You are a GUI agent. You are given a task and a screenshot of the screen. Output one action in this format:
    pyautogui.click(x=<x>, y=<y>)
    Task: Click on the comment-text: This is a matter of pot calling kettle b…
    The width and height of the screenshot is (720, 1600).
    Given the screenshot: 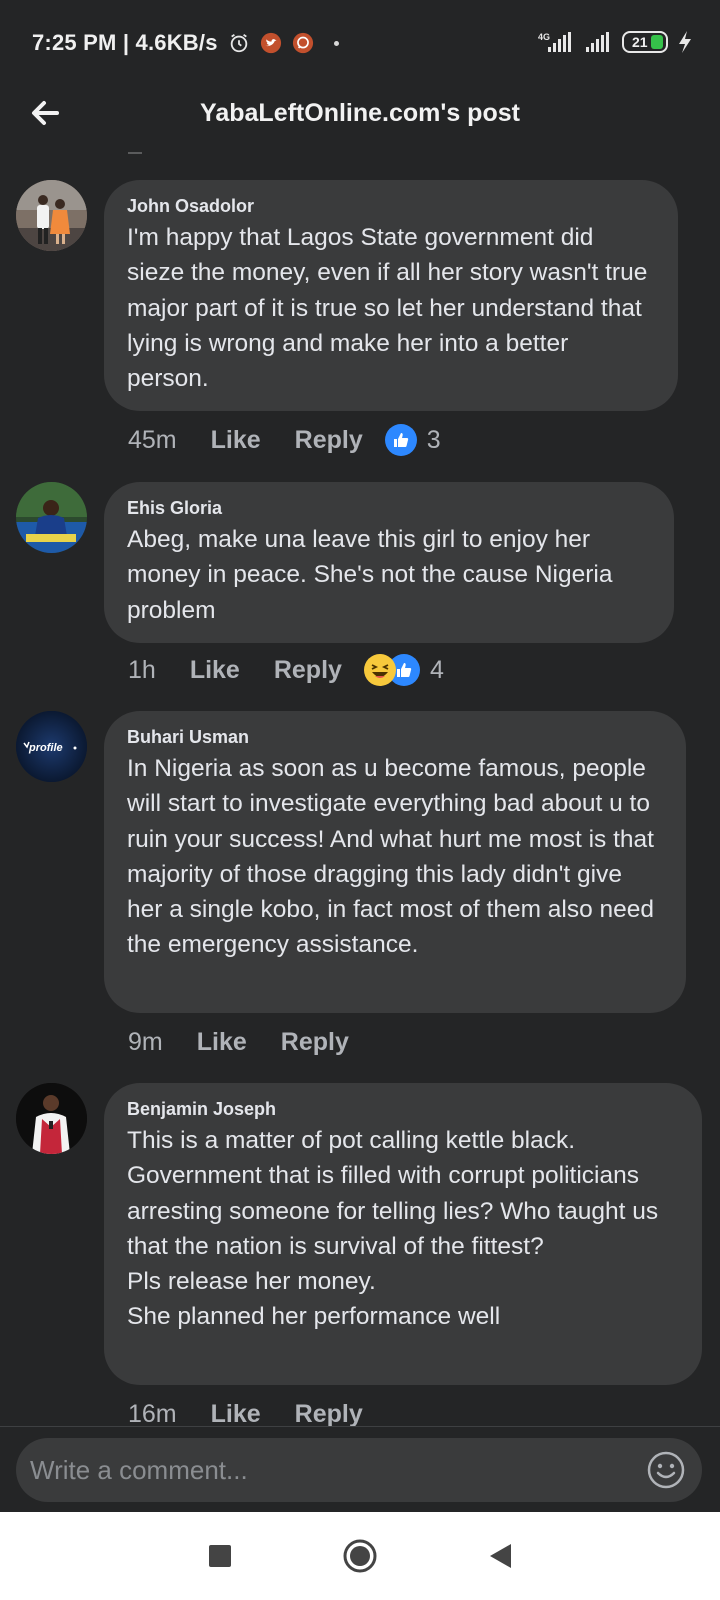 What is the action you would take?
    pyautogui.click(x=393, y=1229)
    